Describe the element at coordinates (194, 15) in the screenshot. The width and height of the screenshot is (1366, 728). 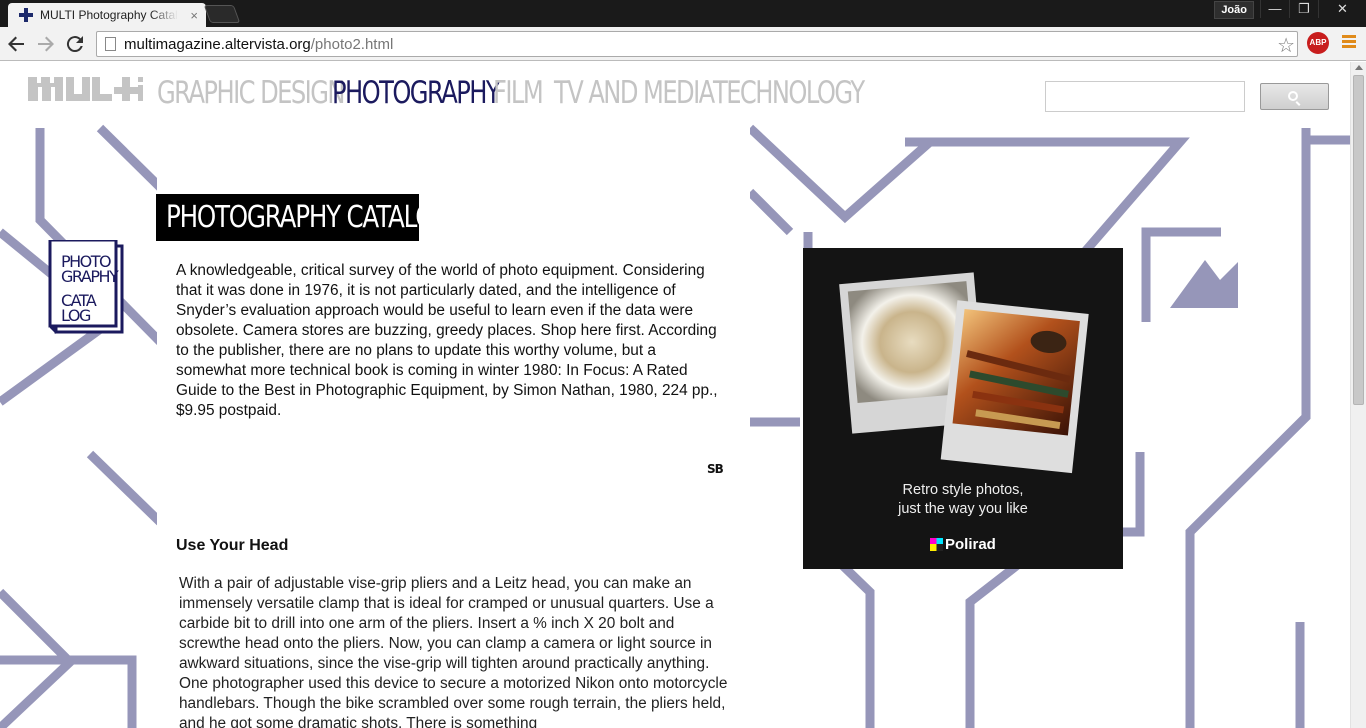
I see `tab-close-icon: ×` at that location.